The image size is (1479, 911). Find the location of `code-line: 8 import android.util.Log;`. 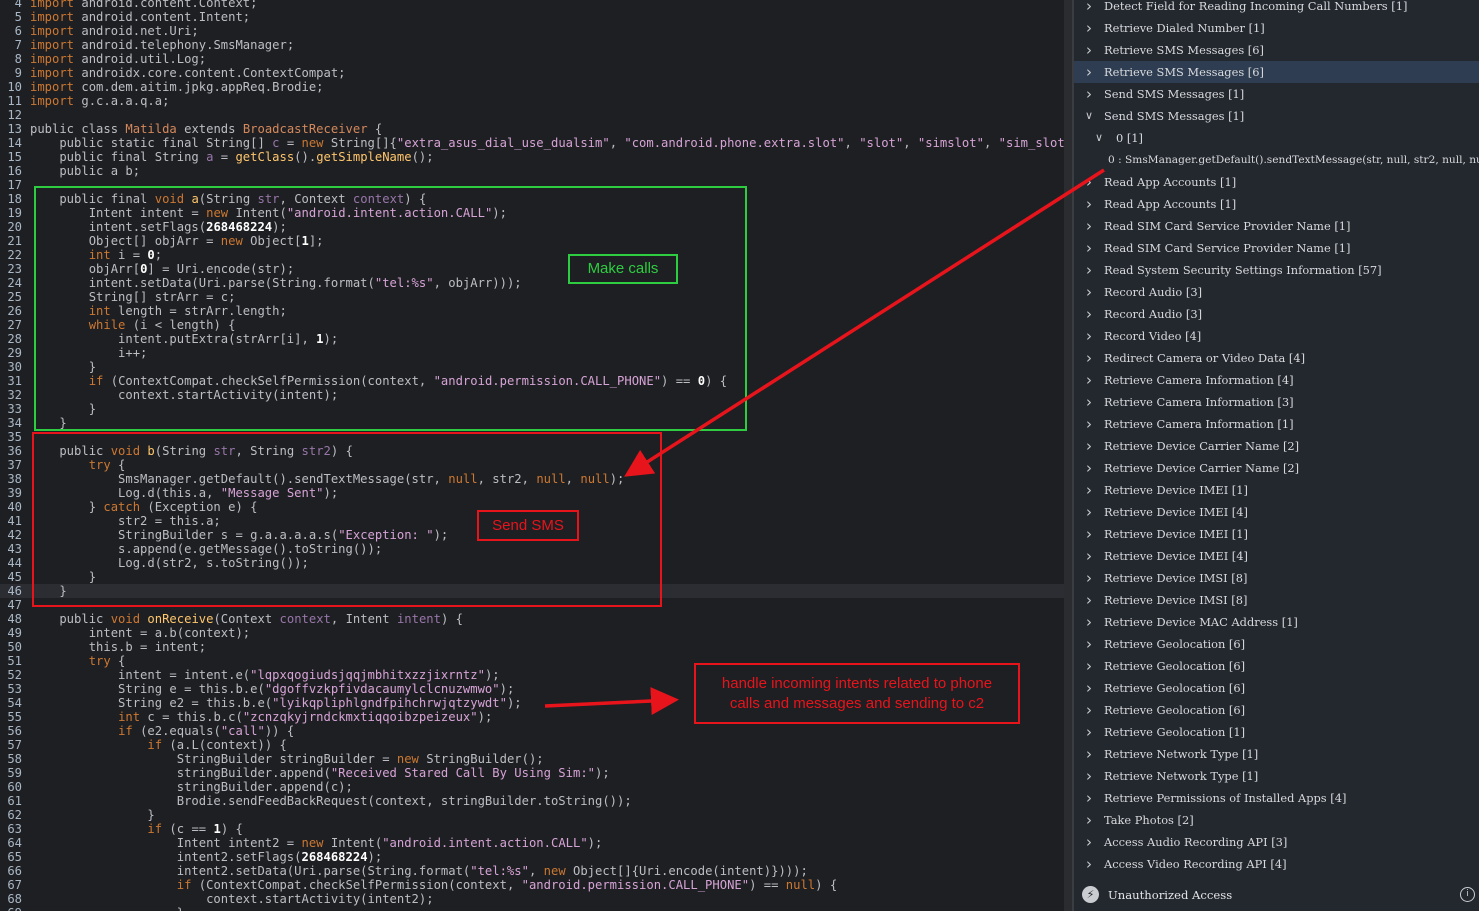

code-line: 8 import android.util.Log; is located at coordinates (532, 59).